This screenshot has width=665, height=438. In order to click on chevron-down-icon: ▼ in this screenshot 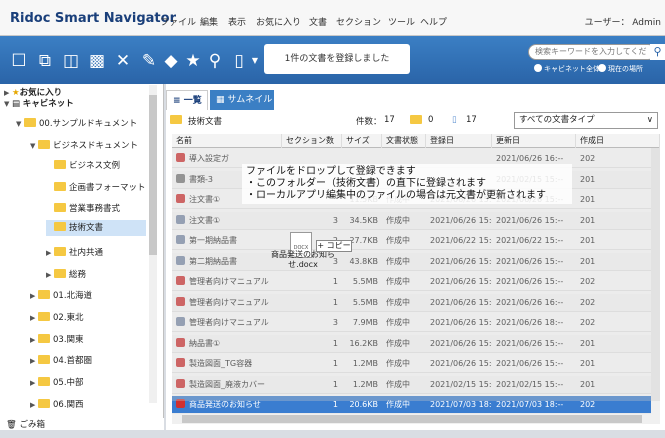, I will do `click(255, 61)`.